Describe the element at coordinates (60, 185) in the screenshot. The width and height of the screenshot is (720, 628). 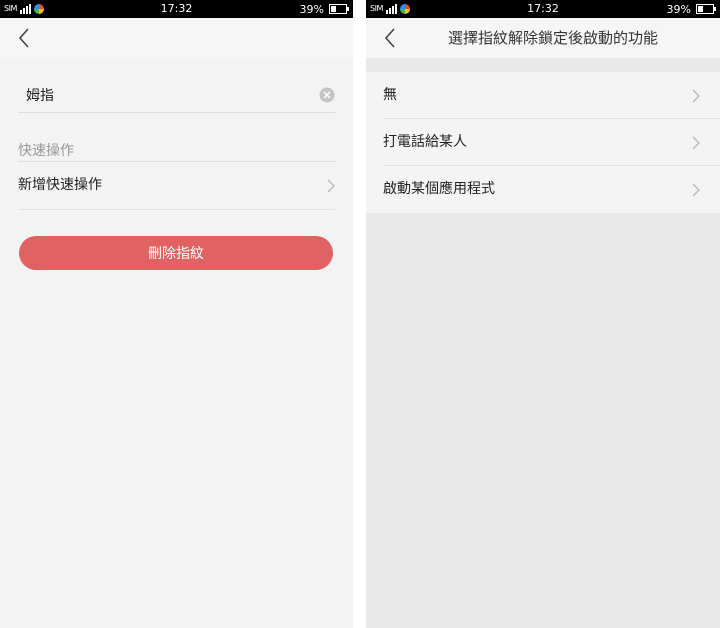
I see `add-quick-action-label: 新增快速操作` at that location.